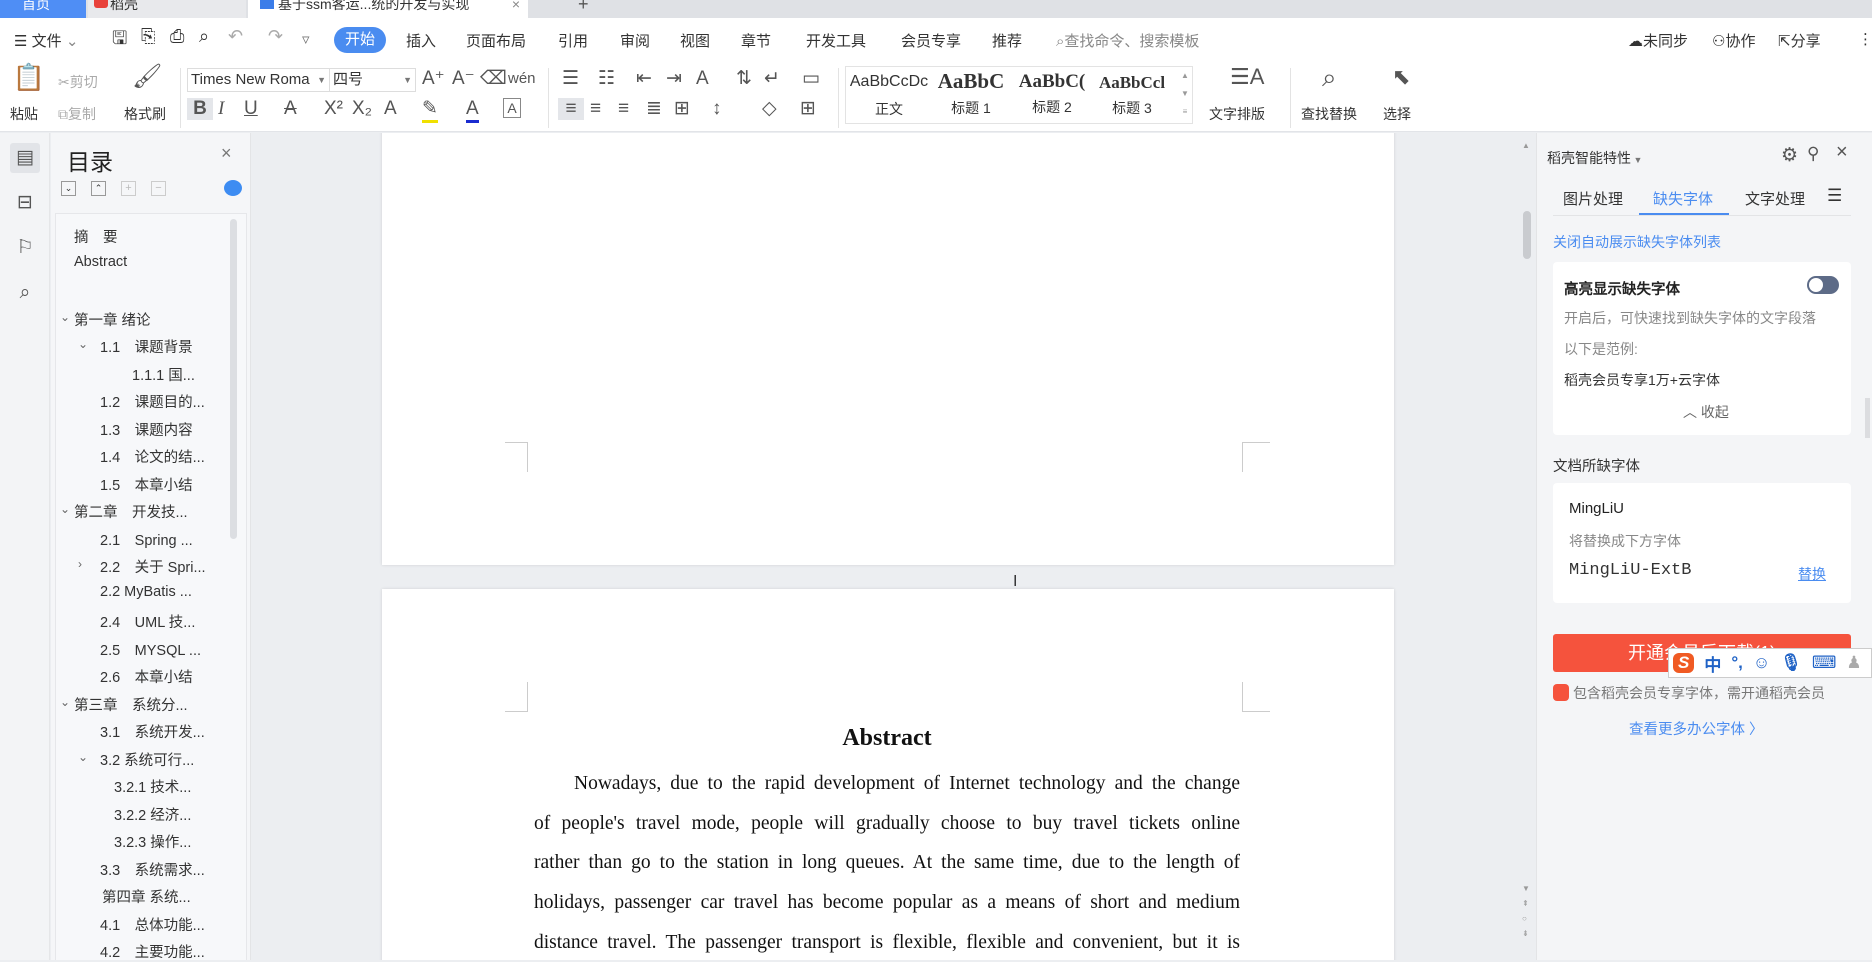 Image resolution: width=1872 pixels, height=962 pixels. I want to click on tab-docer: 稻壳, so click(167, 9).